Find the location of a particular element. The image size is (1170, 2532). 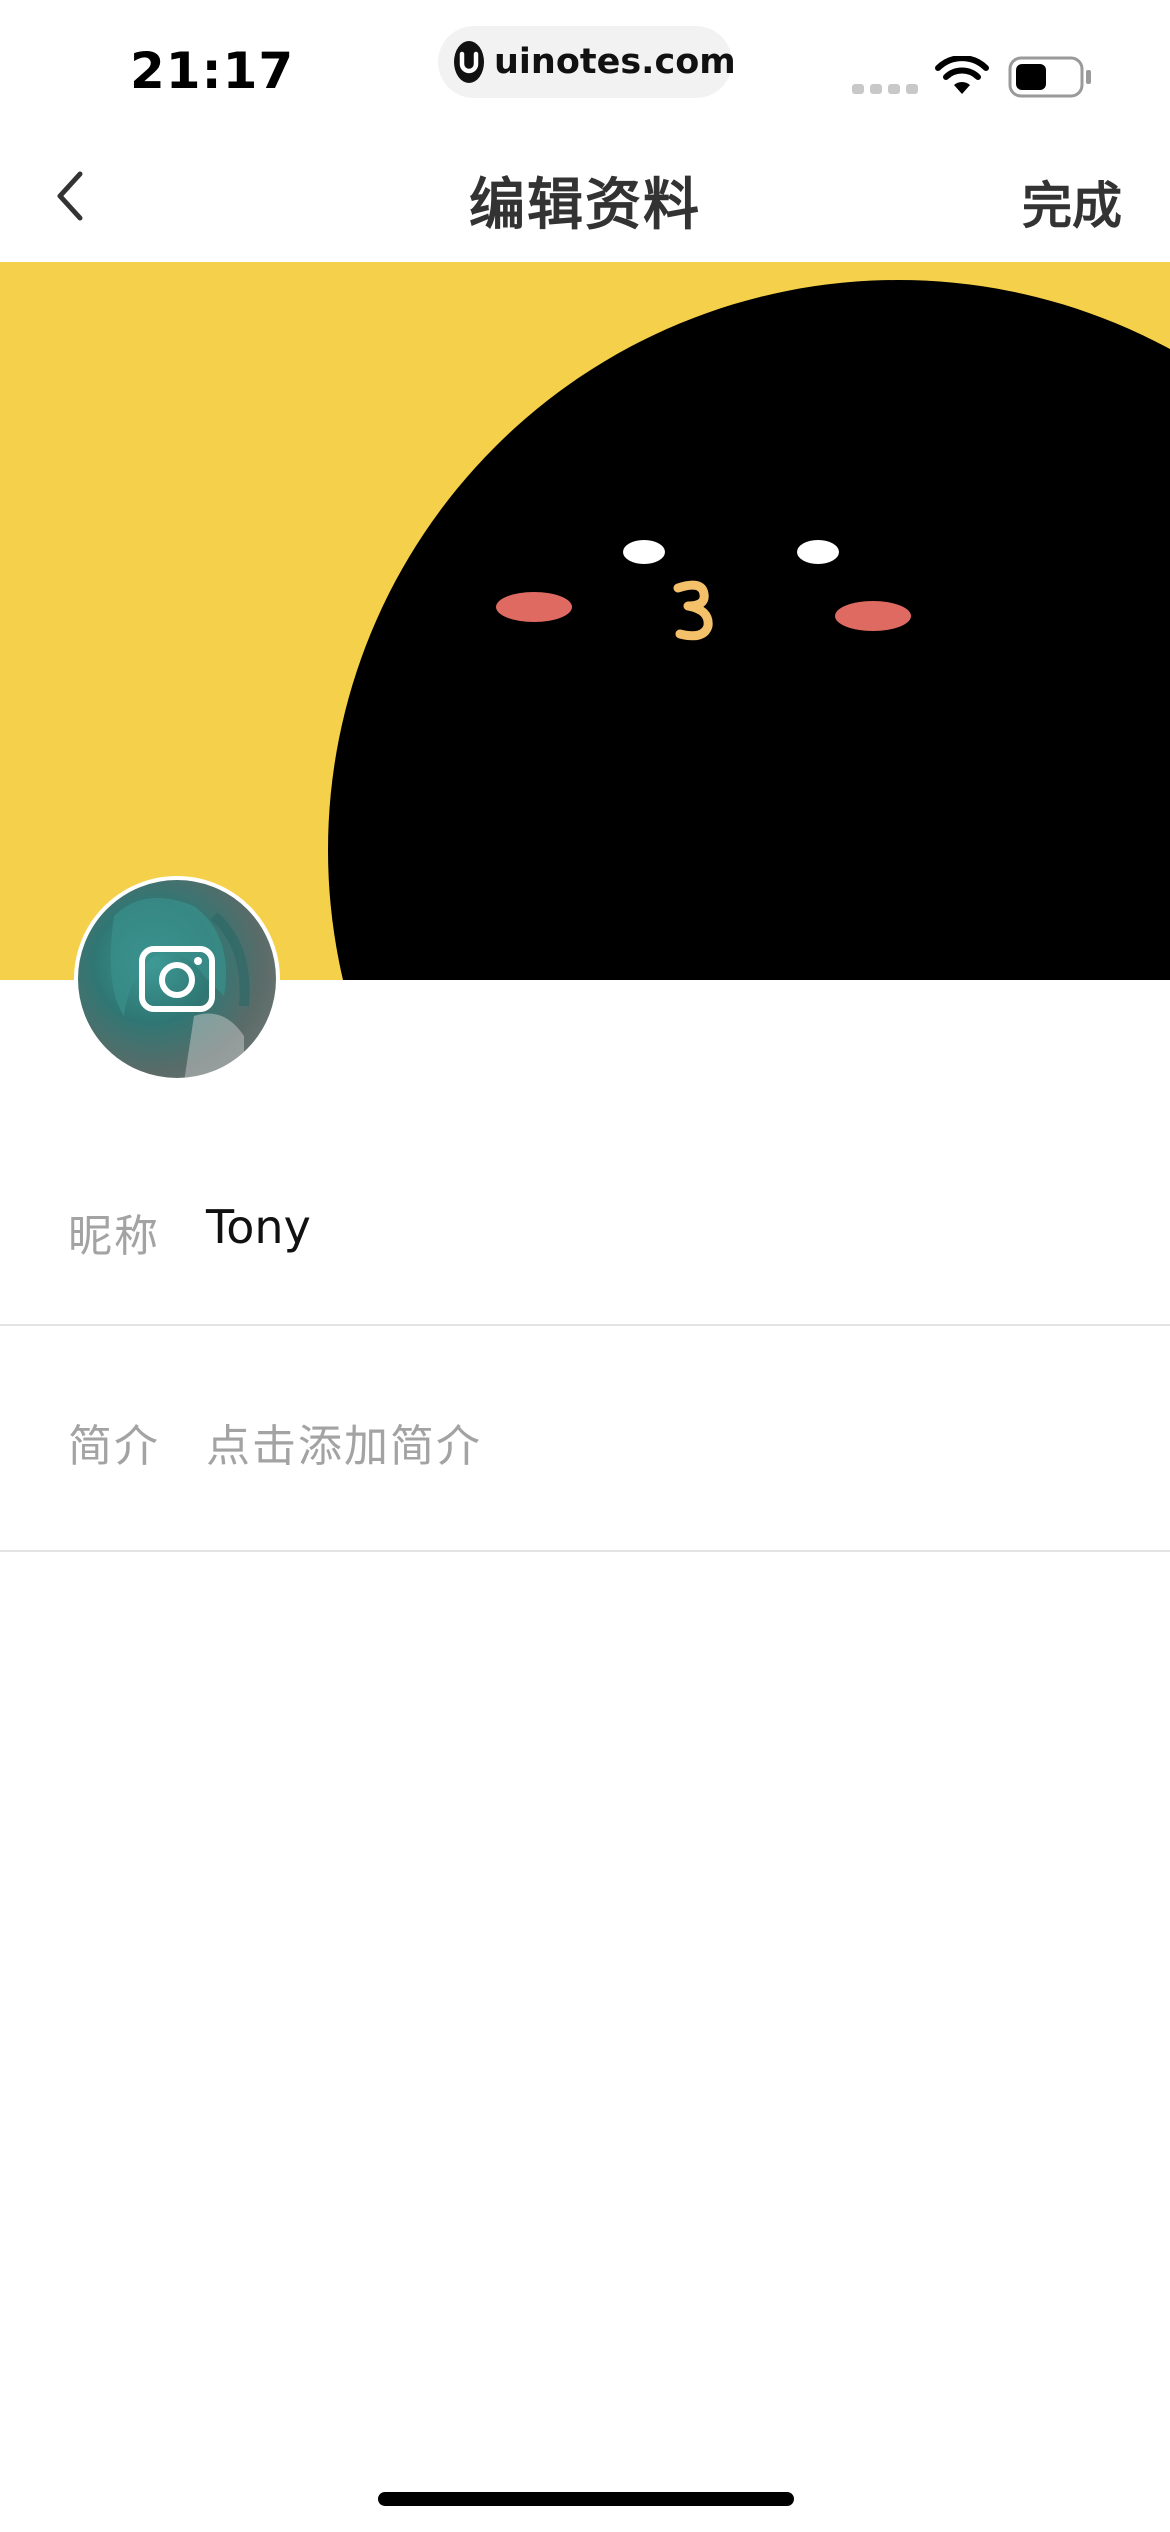

status-bar: 21:17 uinotes.com is located at coordinates (585, 65).